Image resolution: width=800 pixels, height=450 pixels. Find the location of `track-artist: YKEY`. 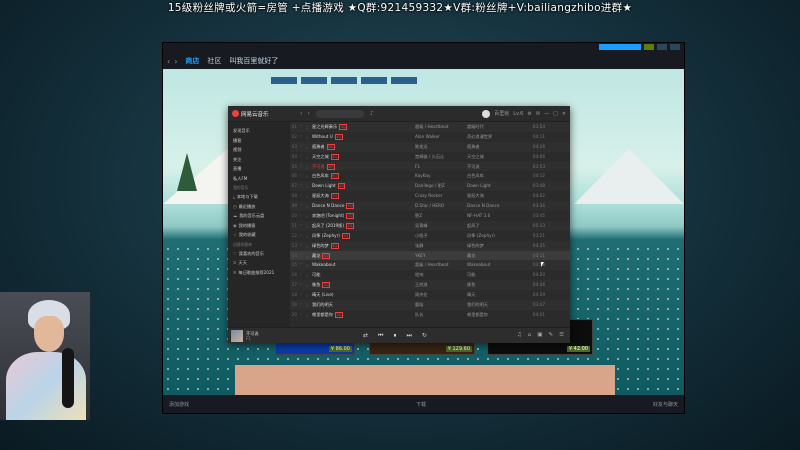

track-artist: YKEY is located at coordinates (439, 256).